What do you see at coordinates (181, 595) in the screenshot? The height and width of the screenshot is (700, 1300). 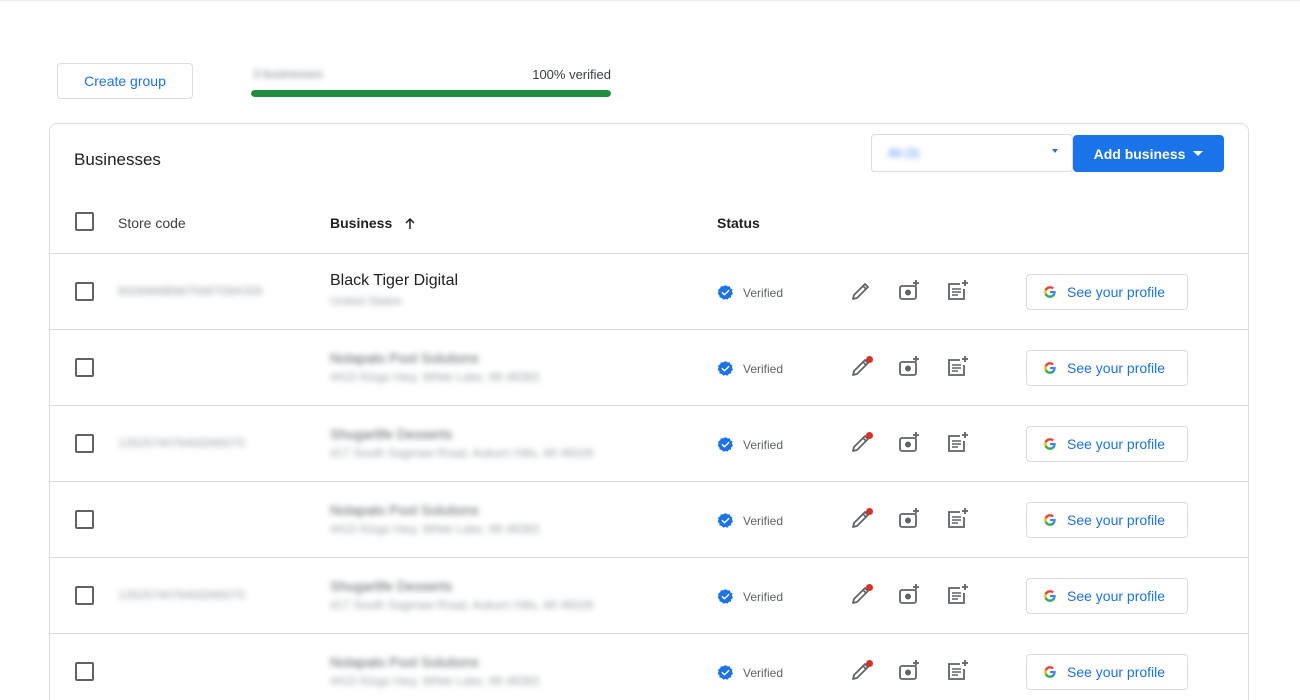 I see `store-code: 1262574076400095070` at bounding box center [181, 595].